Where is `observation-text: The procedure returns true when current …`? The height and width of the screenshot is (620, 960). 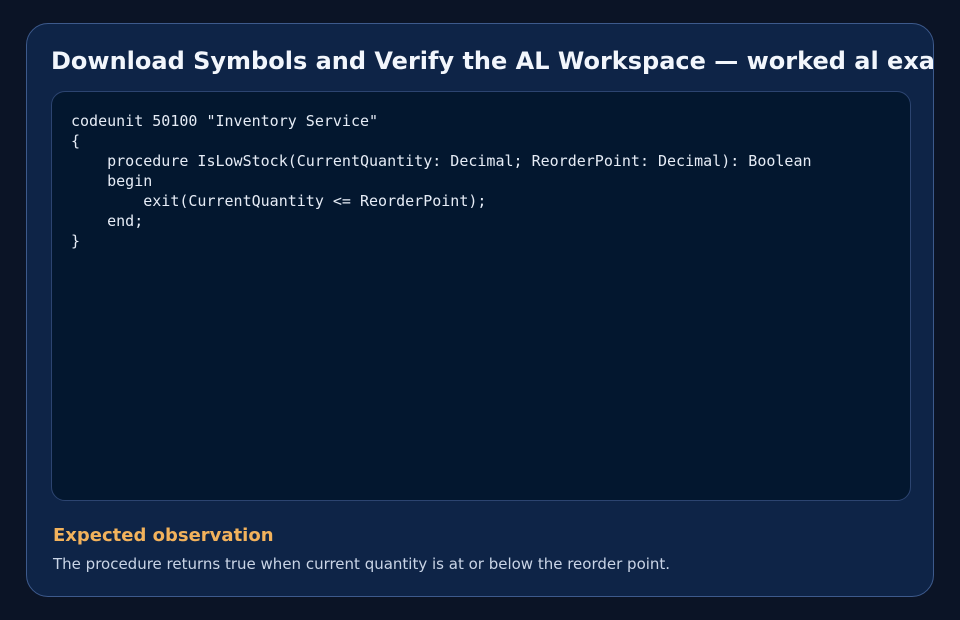
observation-text: The procedure returns true when current … is located at coordinates (362, 564).